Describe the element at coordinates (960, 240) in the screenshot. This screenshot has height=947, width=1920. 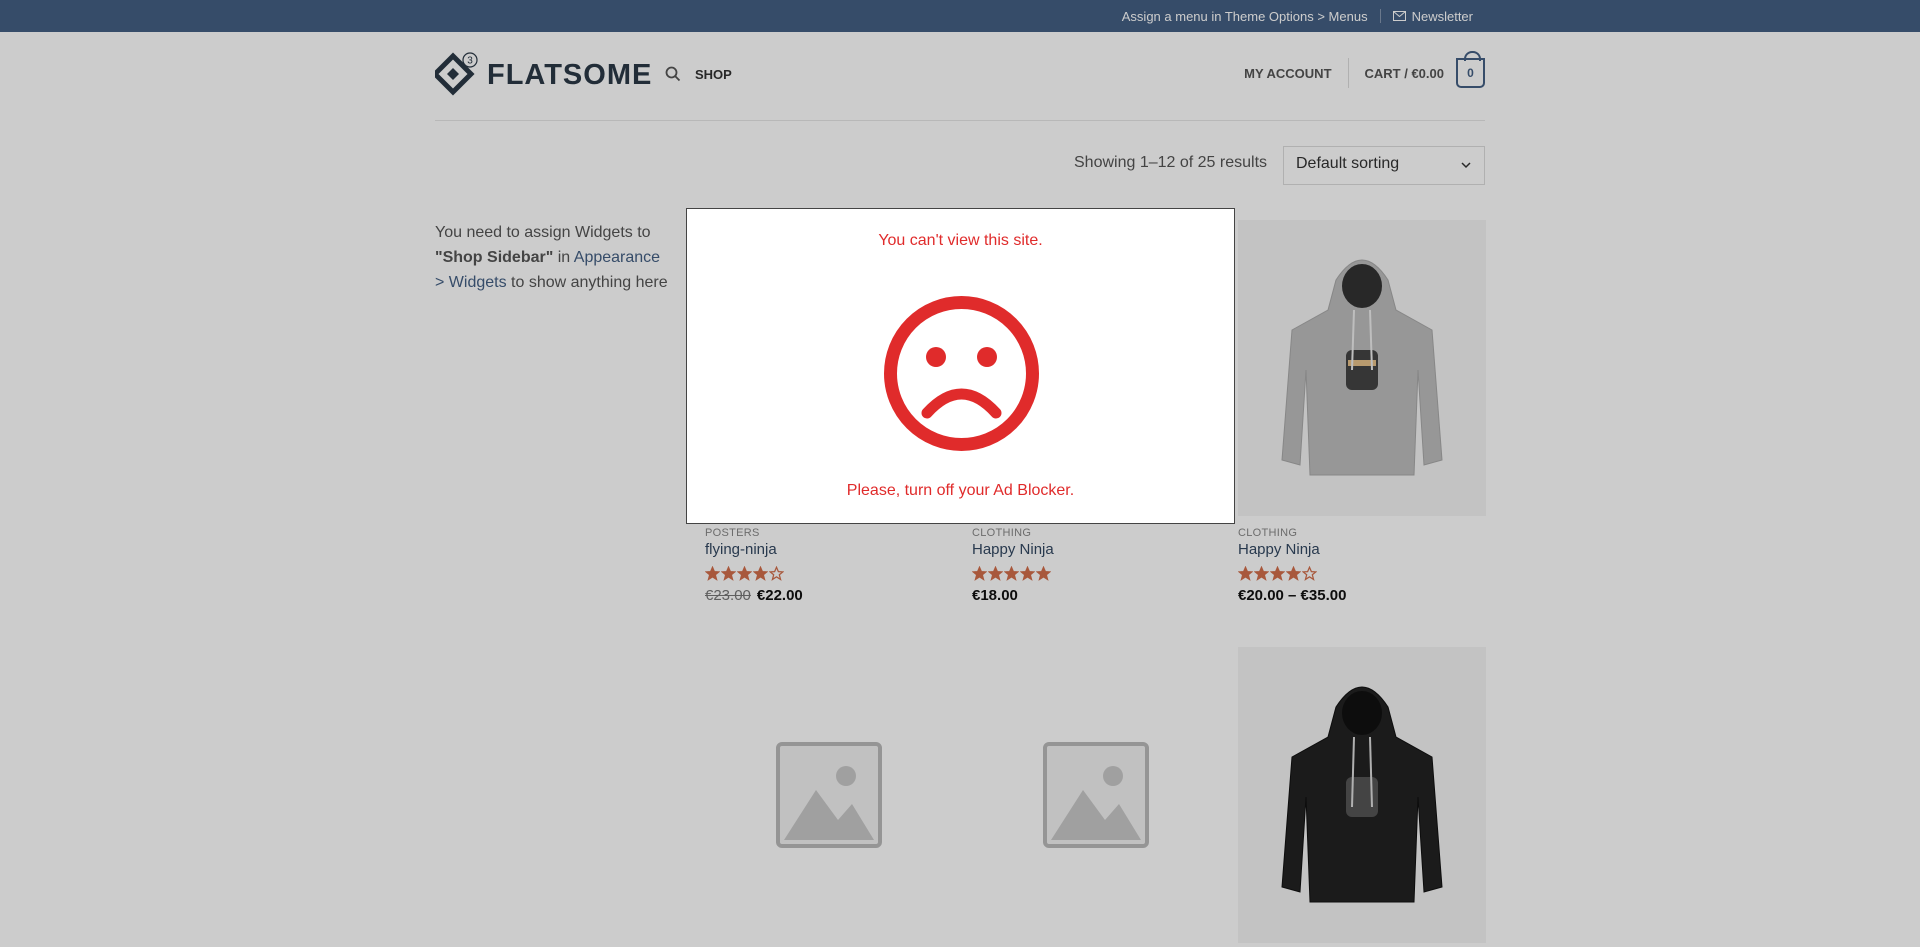
I see `modal-title: You can't view this site.` at that location.